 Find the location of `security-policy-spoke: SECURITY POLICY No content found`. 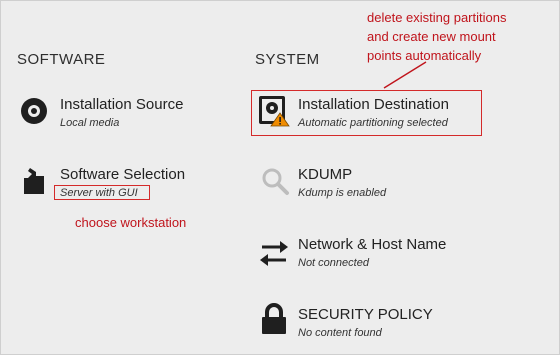

security-policy-spoke: SECURITY POLICY No content found is located at coordinates (365, 322).